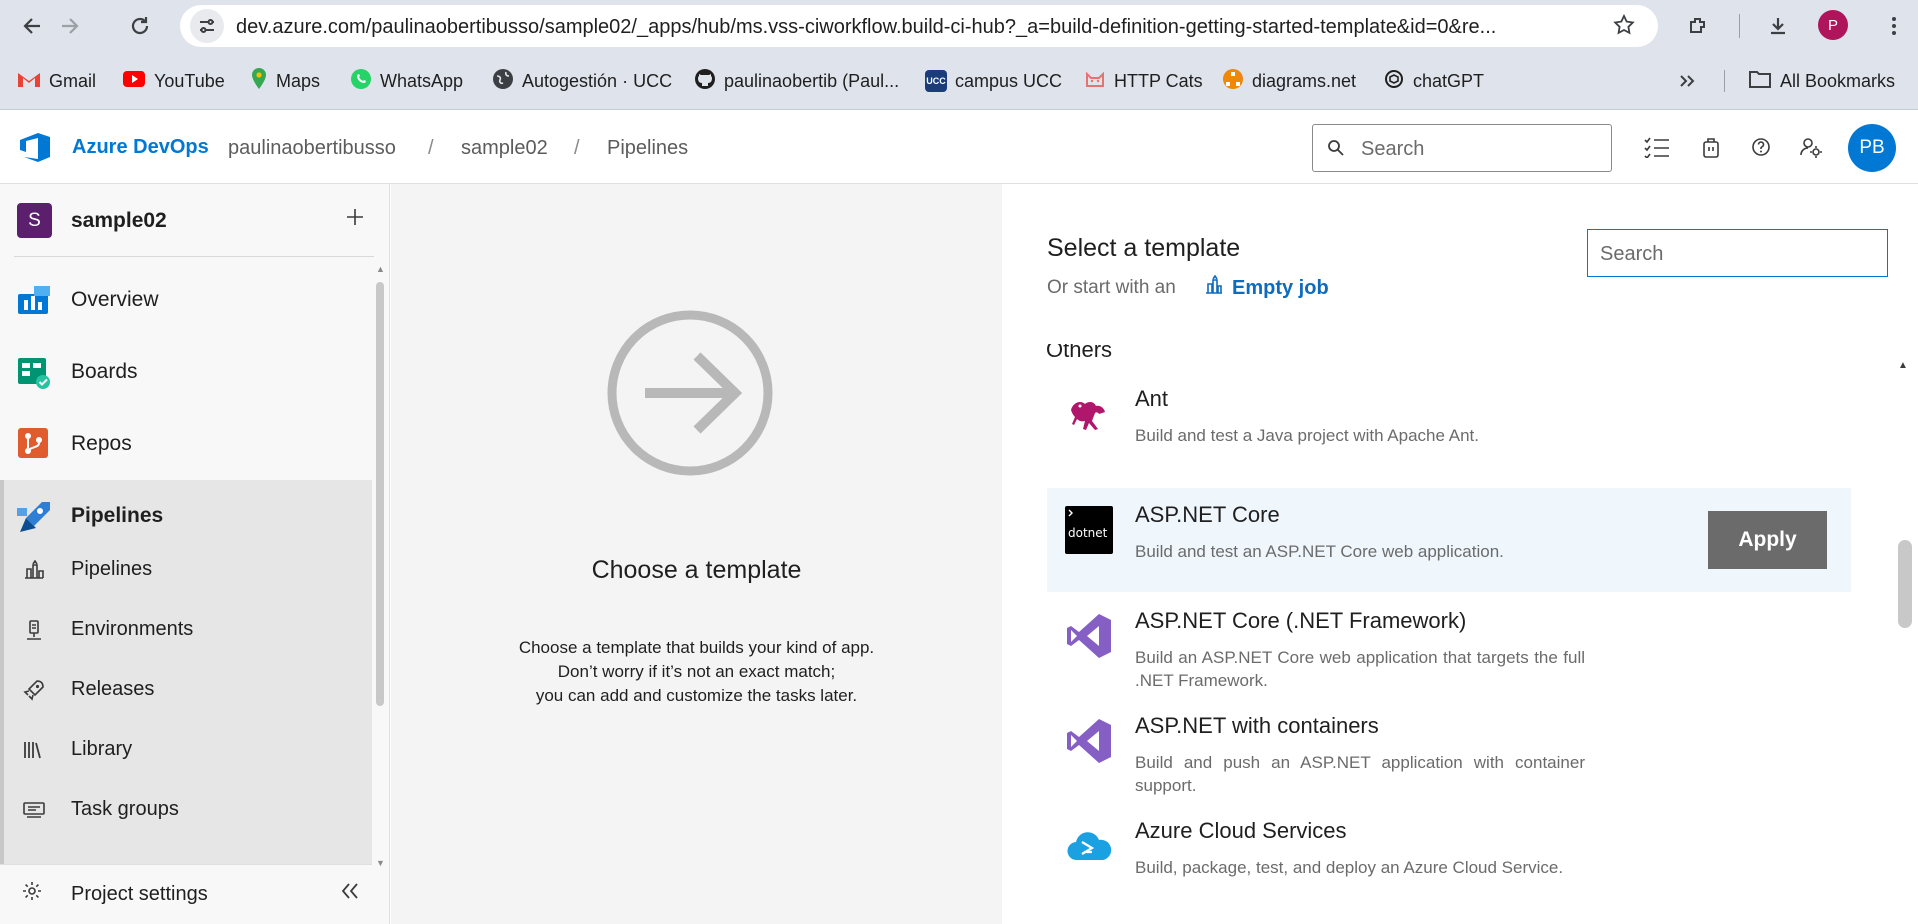 The width and height of the screenshot is (1918, 924). What do you see at coordinates (1657, 147) in the screenshot?
I see `work-items-checklist-icon` at bounding box center [1657, 147].